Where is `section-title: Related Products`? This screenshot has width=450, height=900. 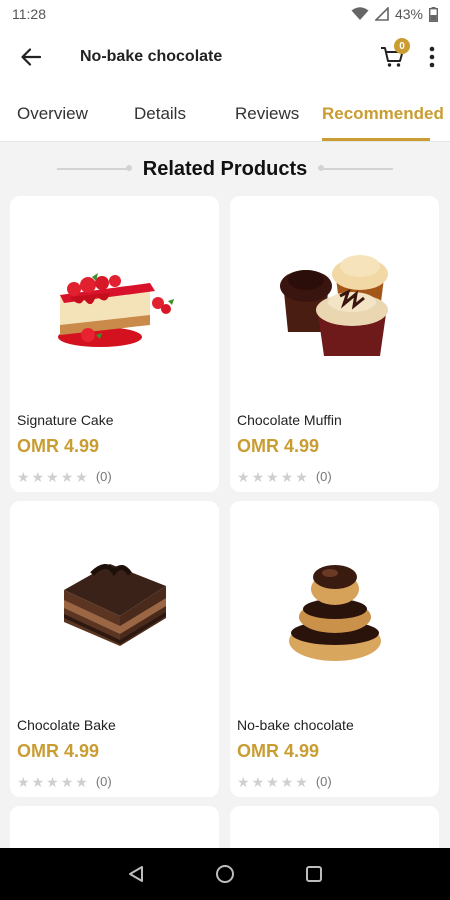
section-title: Related Products is located at coordinates (225, 168).